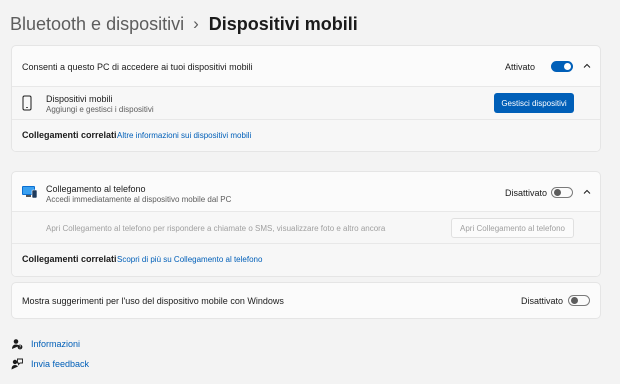 The width and height of the screenshot is (620, 384). I want to click on phone-link-toggle, so click(562, 192).